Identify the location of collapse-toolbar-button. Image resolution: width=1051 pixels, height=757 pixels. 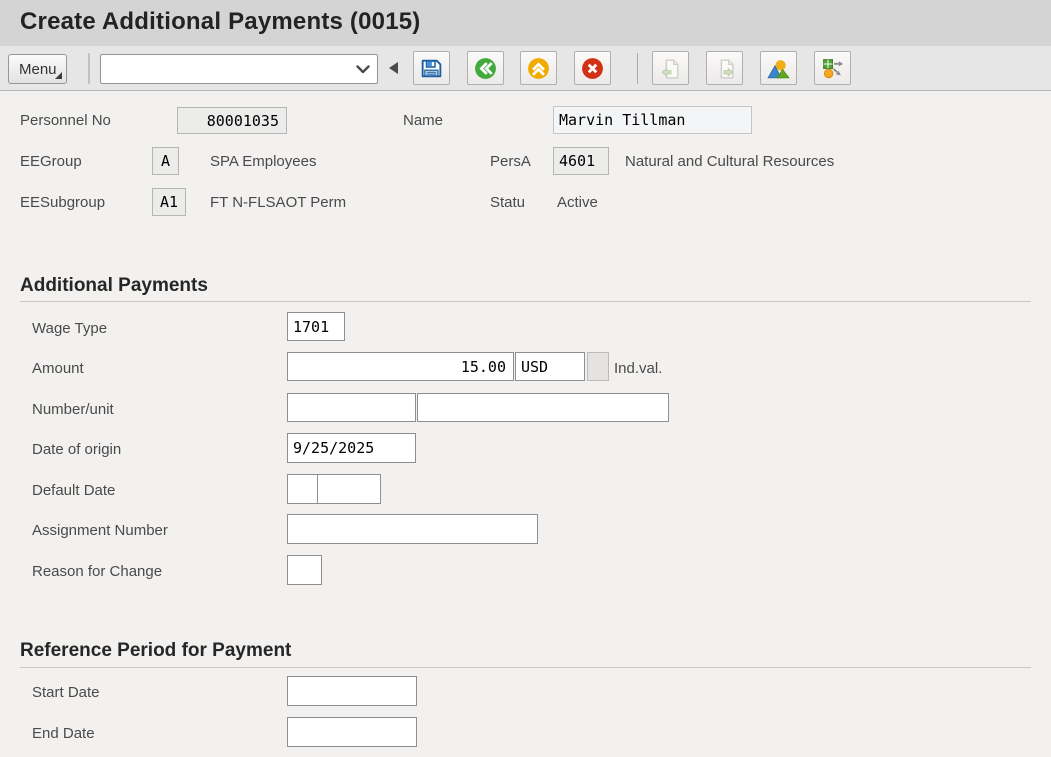
(393, 69).